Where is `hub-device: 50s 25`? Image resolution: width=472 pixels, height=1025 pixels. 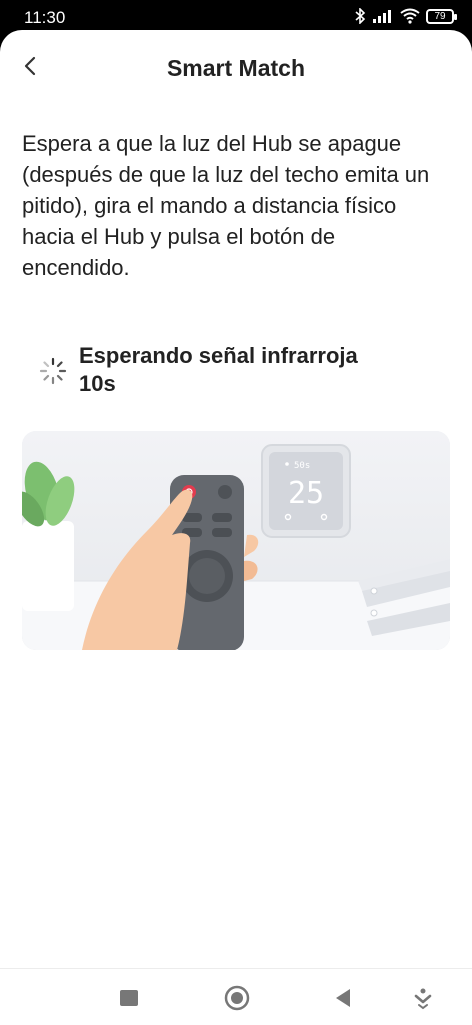
hub-device: 50s 25 is located at coordinates (306, 491).